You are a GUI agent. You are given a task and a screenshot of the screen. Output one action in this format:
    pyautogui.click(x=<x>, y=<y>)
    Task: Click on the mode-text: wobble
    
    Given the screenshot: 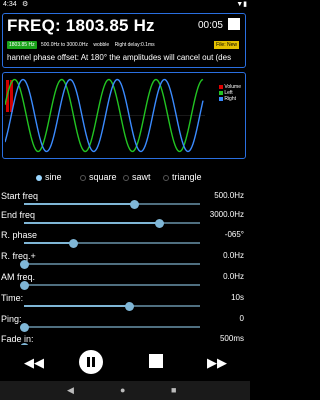 What is the action you would take?
    pyautogui.click(x=101, y=45)
    